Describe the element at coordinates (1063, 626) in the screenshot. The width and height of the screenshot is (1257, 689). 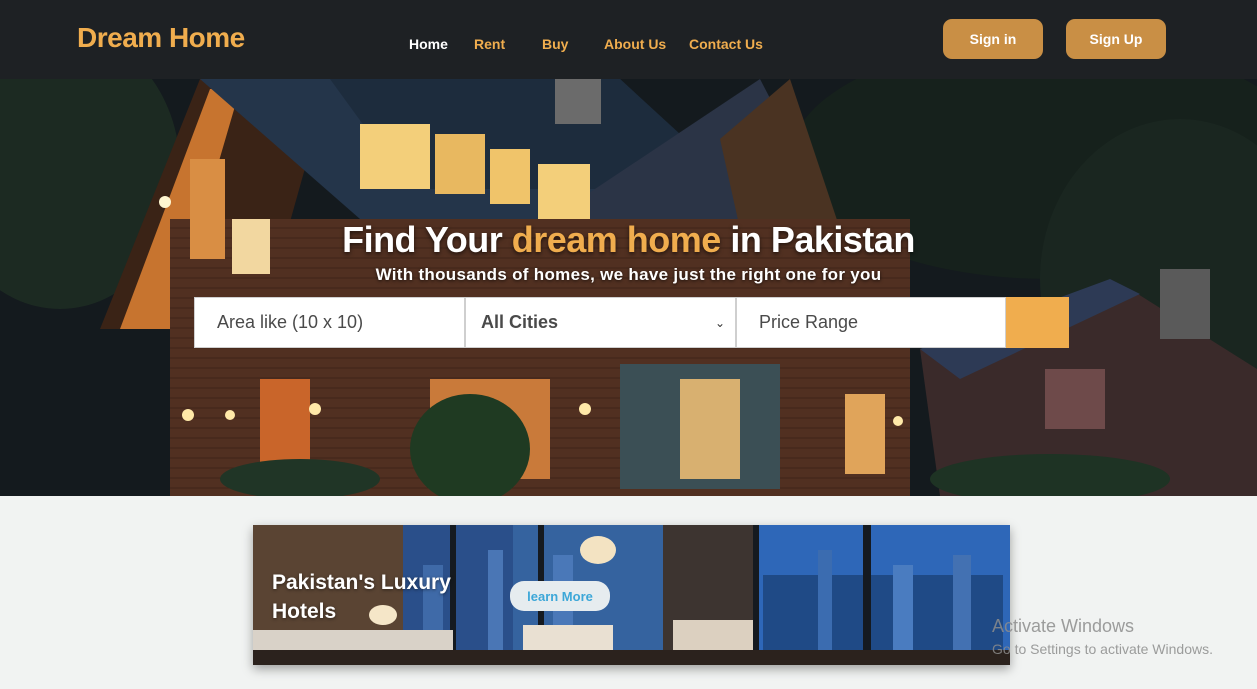
I see `activate-windows-title: Activate Windows` at that location.